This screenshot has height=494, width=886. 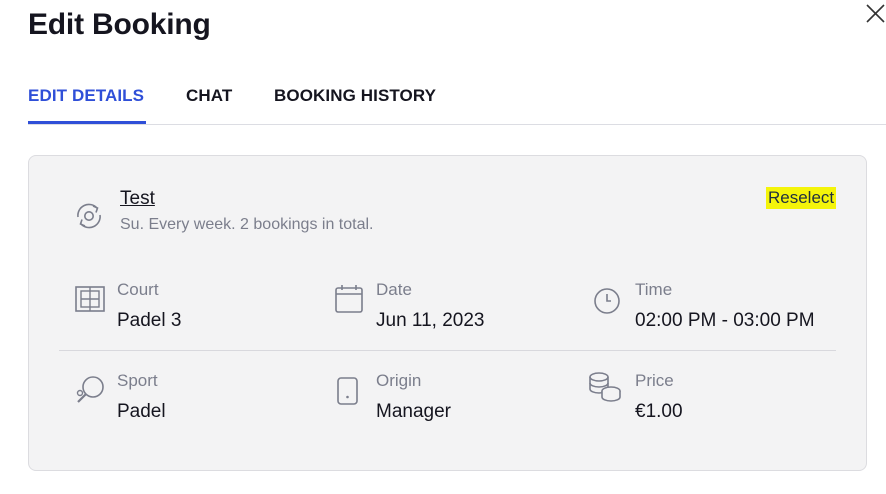 What do you see at coordinates (399, 380) in the screenshot?
I see `origin-label: Origin` at bounding box center [399, 380].